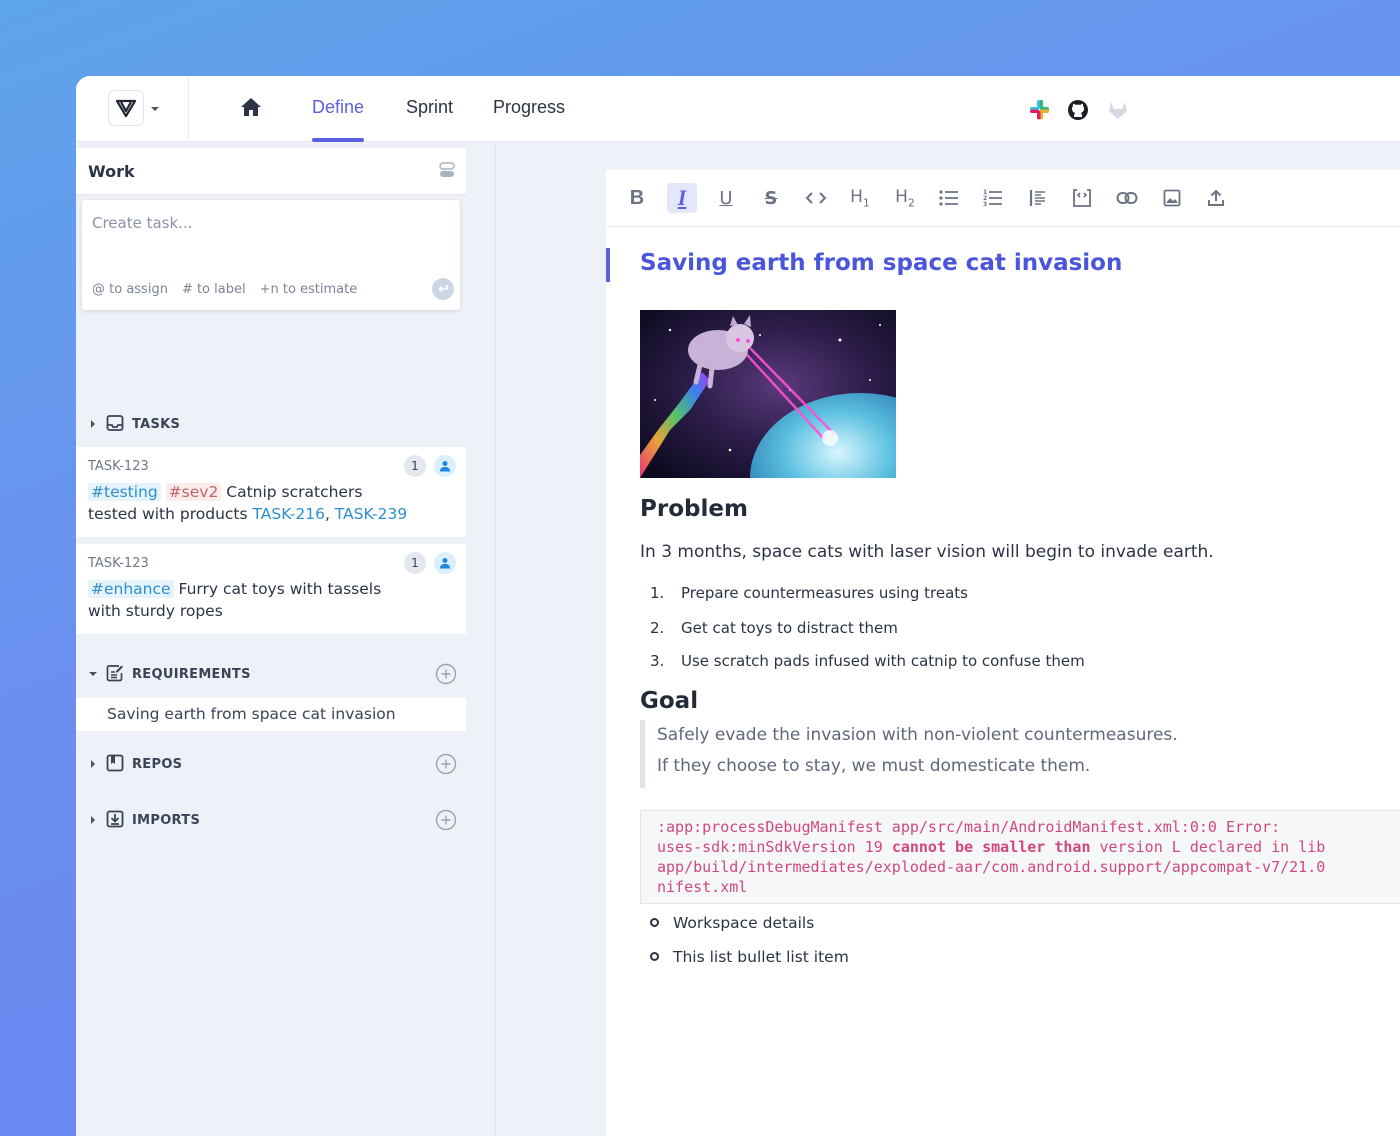  What do you see at coordinates (429, 109) in the screenshot?
I see `tab-sprint: Sprint` at bounding box center [429, 109].